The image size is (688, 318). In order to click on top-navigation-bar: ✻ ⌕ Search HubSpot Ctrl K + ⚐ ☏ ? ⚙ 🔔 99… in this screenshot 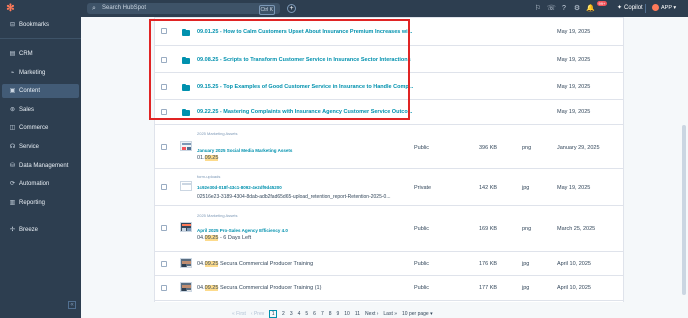, I will do `click(344, 8)`.